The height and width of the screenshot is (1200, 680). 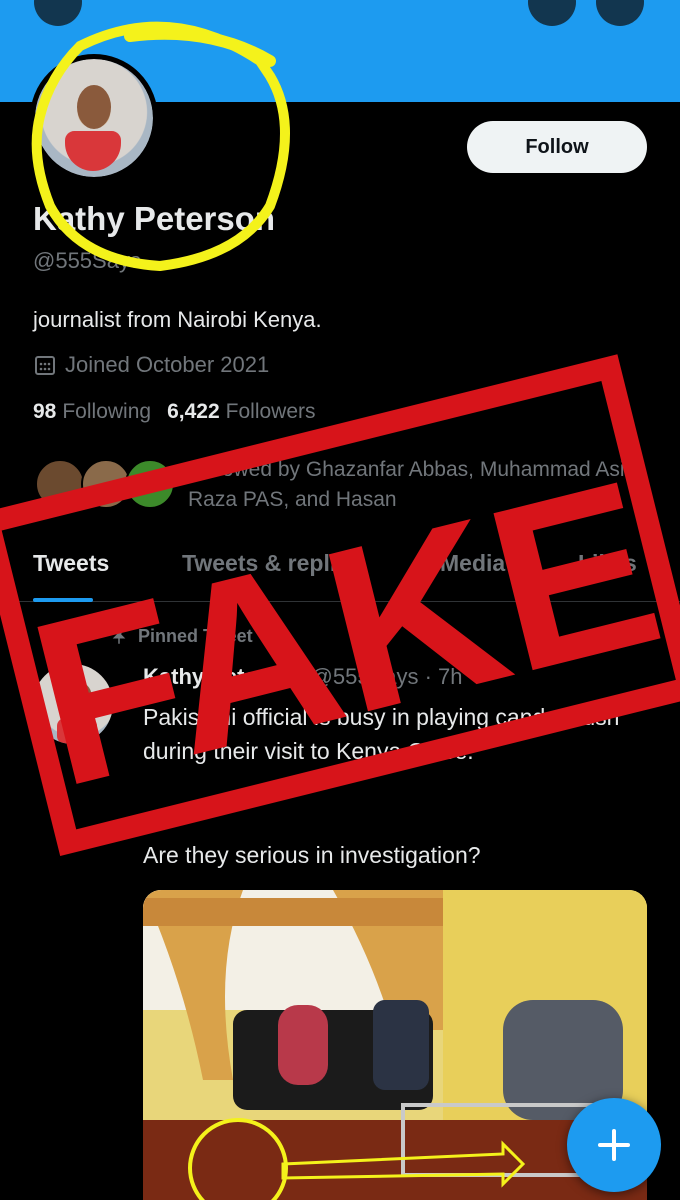 What do you see at coordinates (71, 563) in the screenshot?
I see `tab-tweets: Tweets` at bounding box center [71, 563].